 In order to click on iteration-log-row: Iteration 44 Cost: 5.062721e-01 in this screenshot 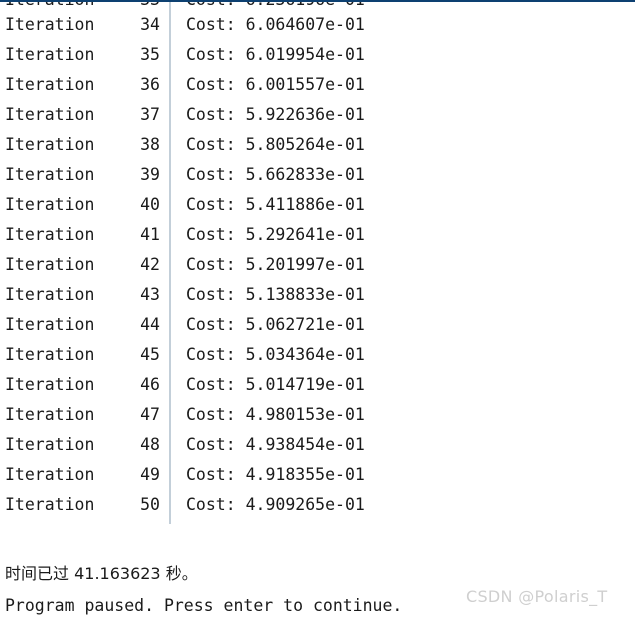, I will do `click(317, 325)`.